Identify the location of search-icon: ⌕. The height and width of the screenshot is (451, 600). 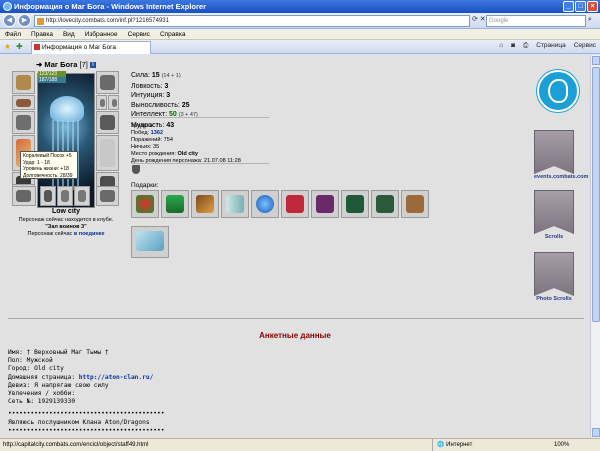
(590, 20).